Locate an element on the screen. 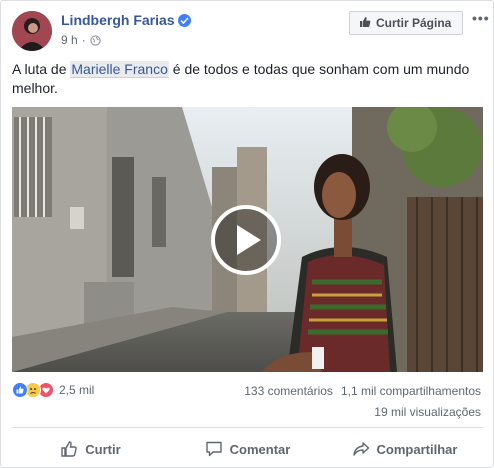 The image size is (494, 468). views-count: 19 mil visualizações is located at coordinates (427, 412).